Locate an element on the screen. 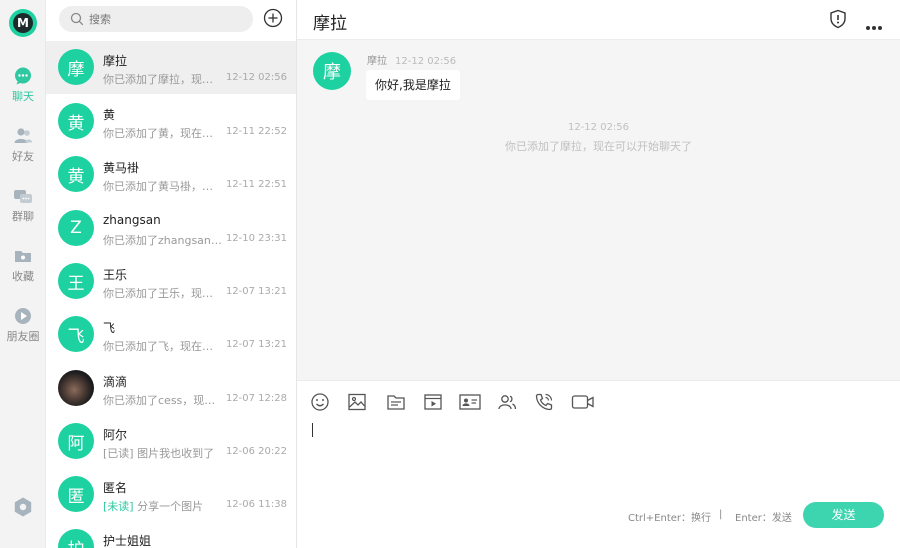  nav-label-moments: 朋友圈 is located at coordinates (23, 336).